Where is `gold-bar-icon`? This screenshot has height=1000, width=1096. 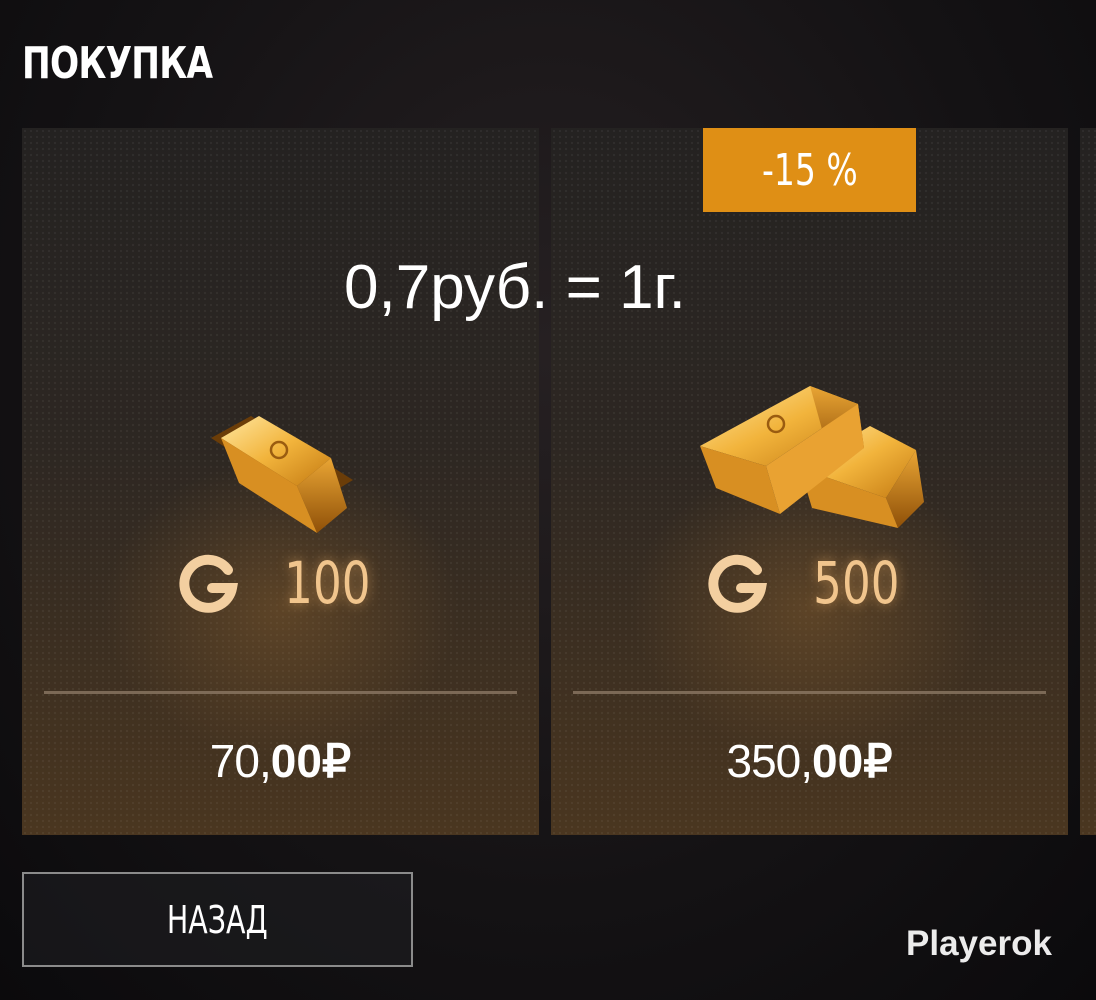 gold-bar-icon is located at coordinates (280, 438).